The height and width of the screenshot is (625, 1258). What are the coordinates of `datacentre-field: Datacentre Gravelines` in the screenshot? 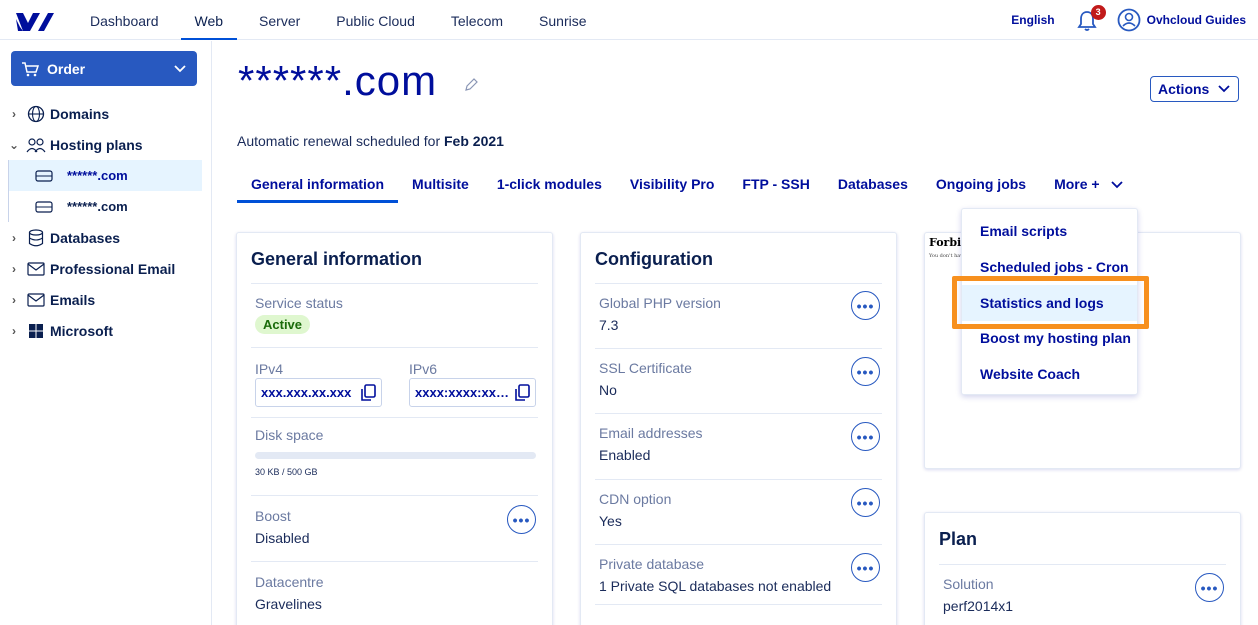 It's located at (394, 593).